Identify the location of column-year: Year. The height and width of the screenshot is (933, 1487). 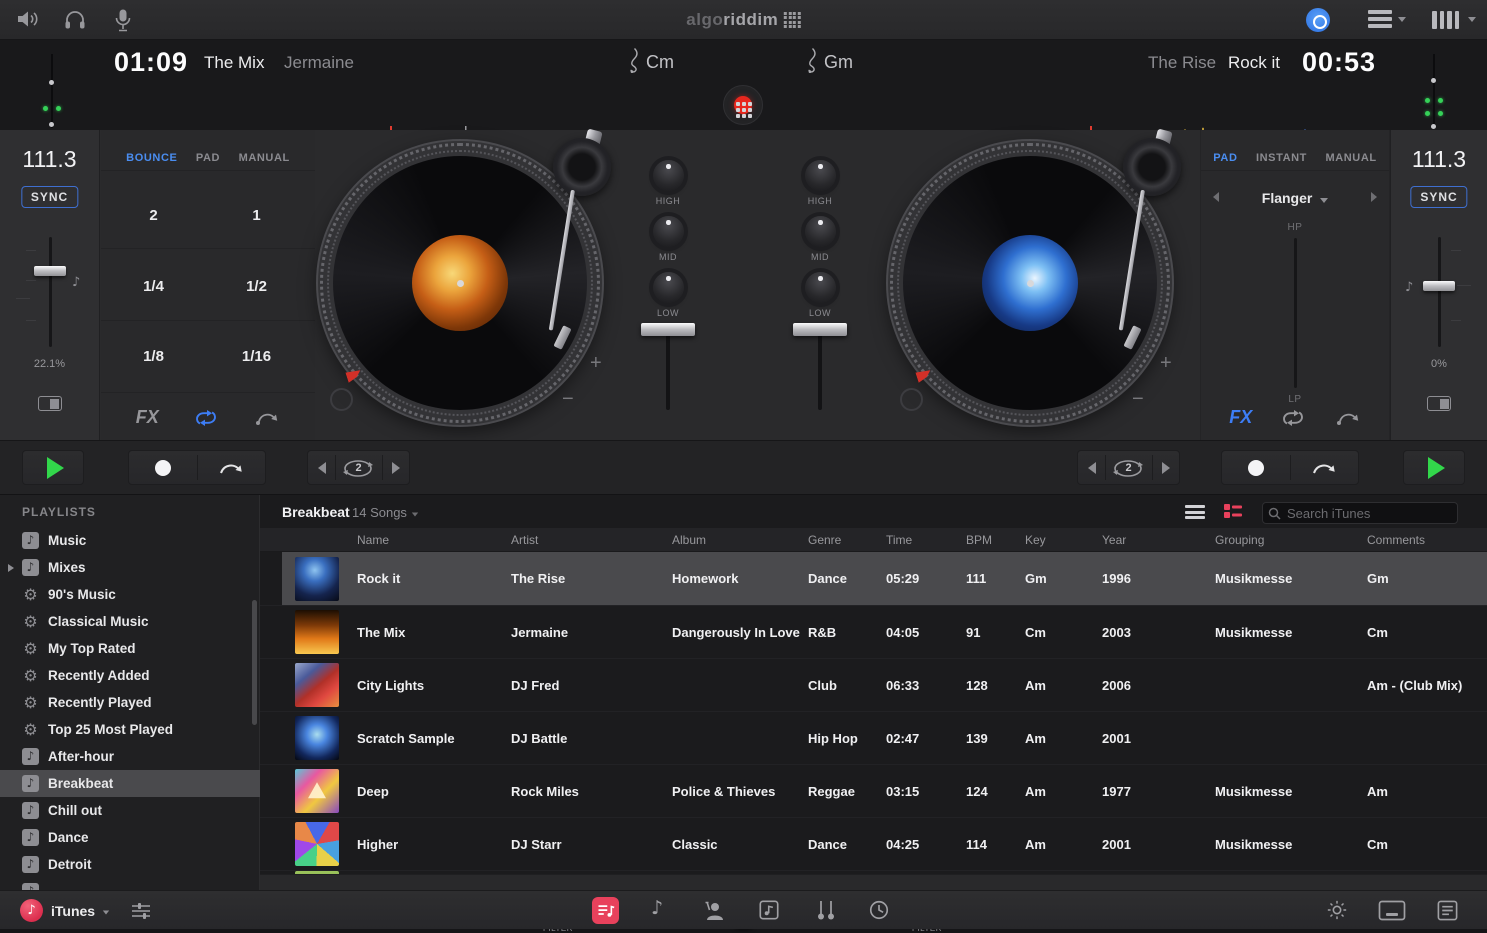
(1158, 540).